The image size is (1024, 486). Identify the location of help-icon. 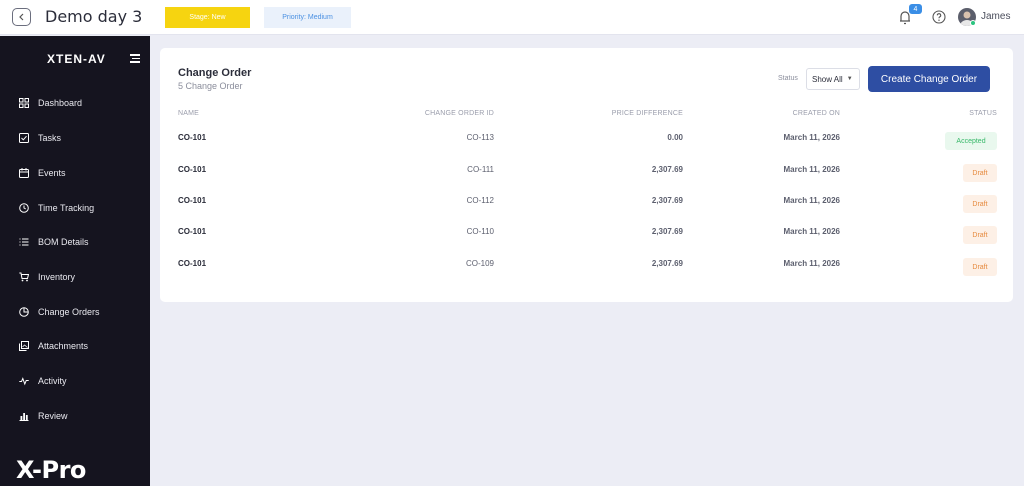
(939, 17).